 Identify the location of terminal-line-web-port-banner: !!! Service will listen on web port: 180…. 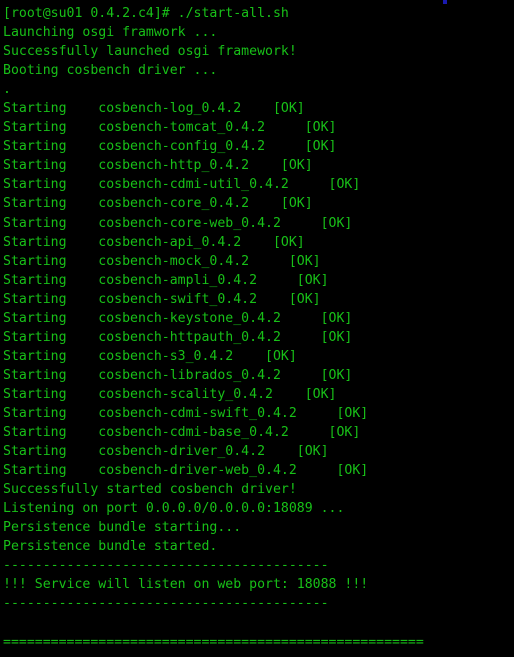
(186, 585).